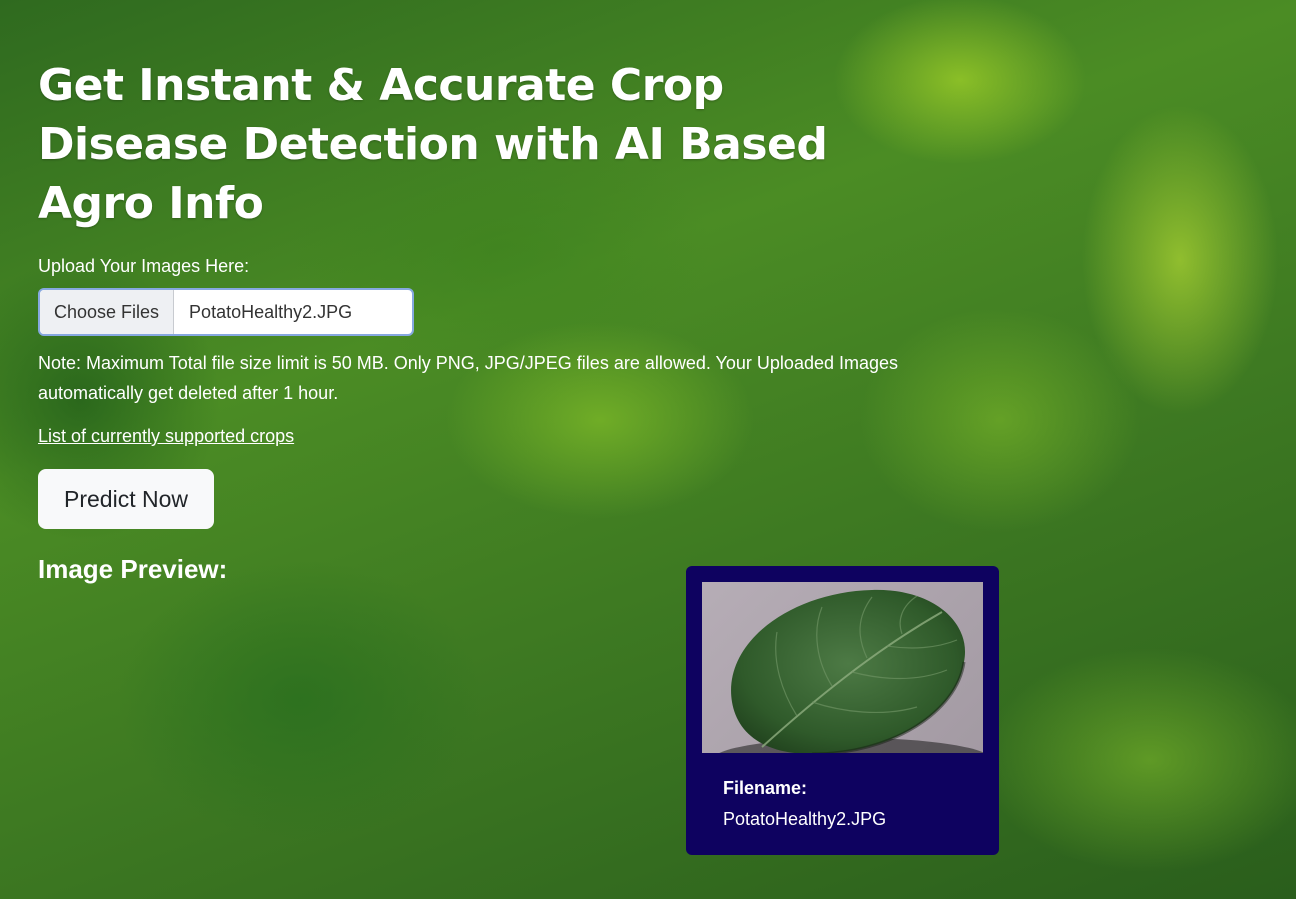 Image resolution: width=1296 pixels, height=899 pixels. I want to click on file-upload-input: Choose Files PotatoHealthy2.JPG, so click(226, 312).